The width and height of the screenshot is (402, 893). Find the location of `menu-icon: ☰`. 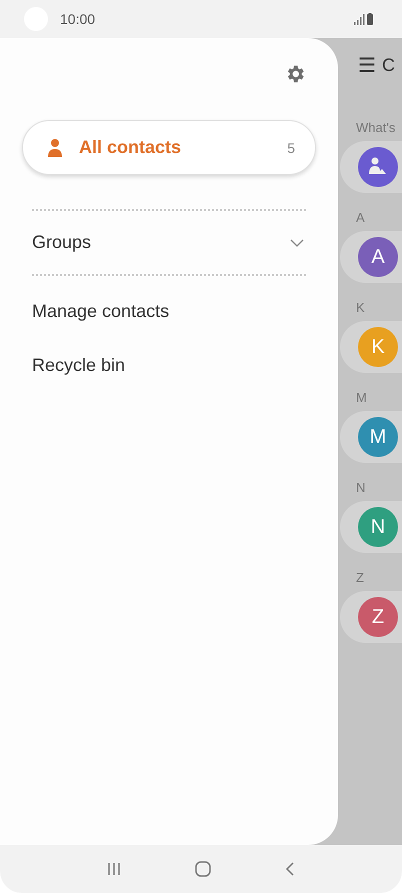

menu-icon: ☰ is located at coordinates (367, 65).